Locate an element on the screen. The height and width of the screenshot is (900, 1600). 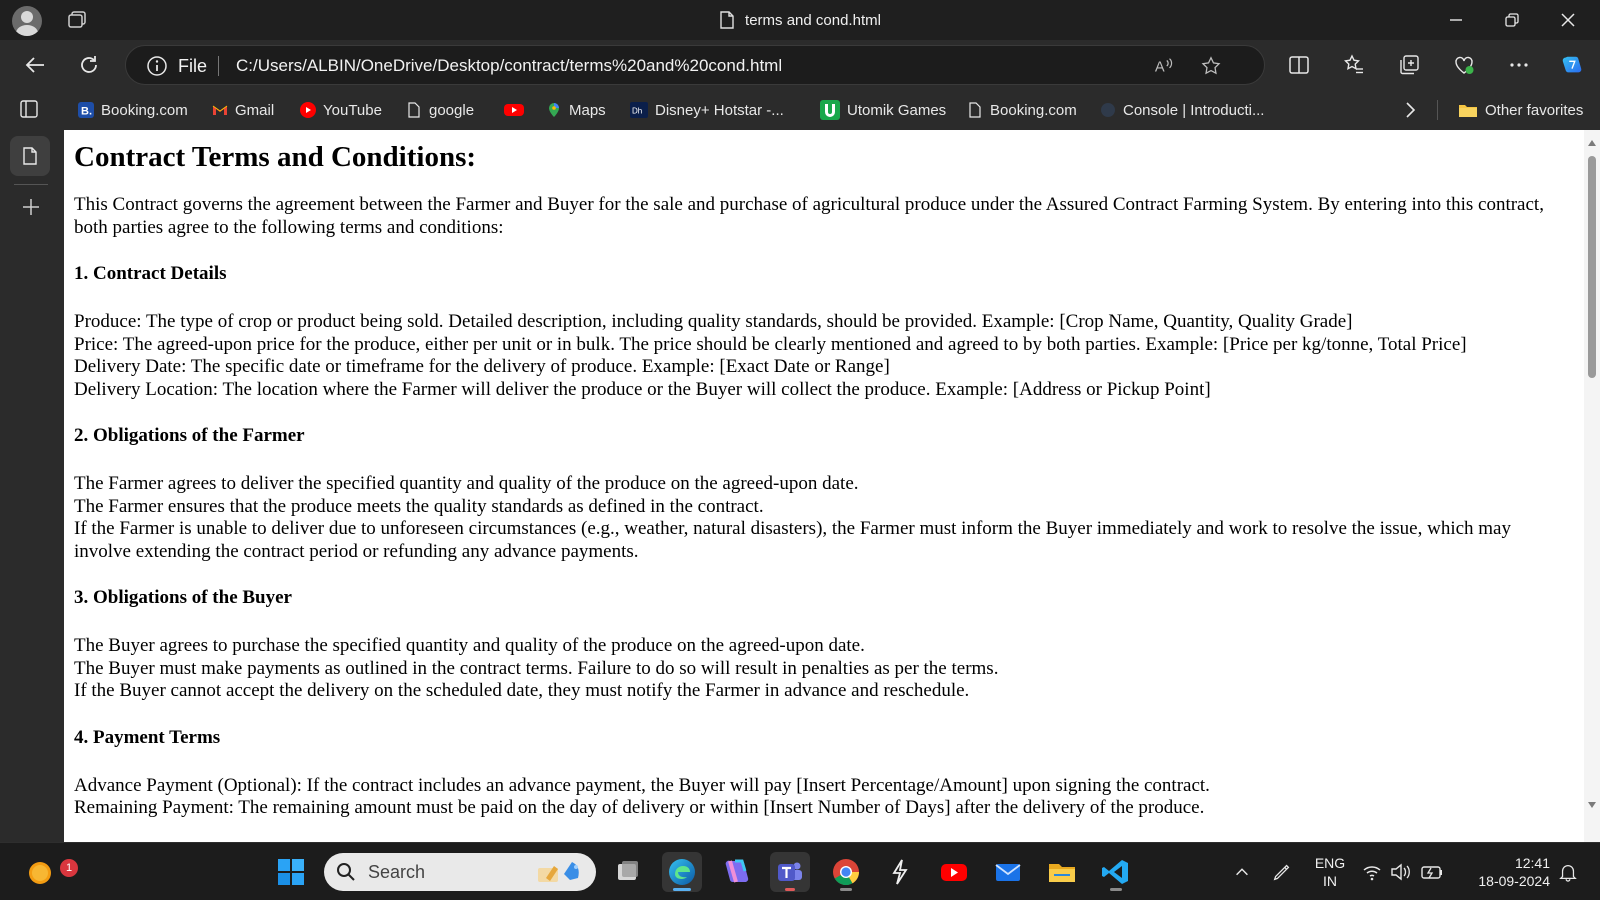
settings-more-button is located at coordinates (1519, 65).